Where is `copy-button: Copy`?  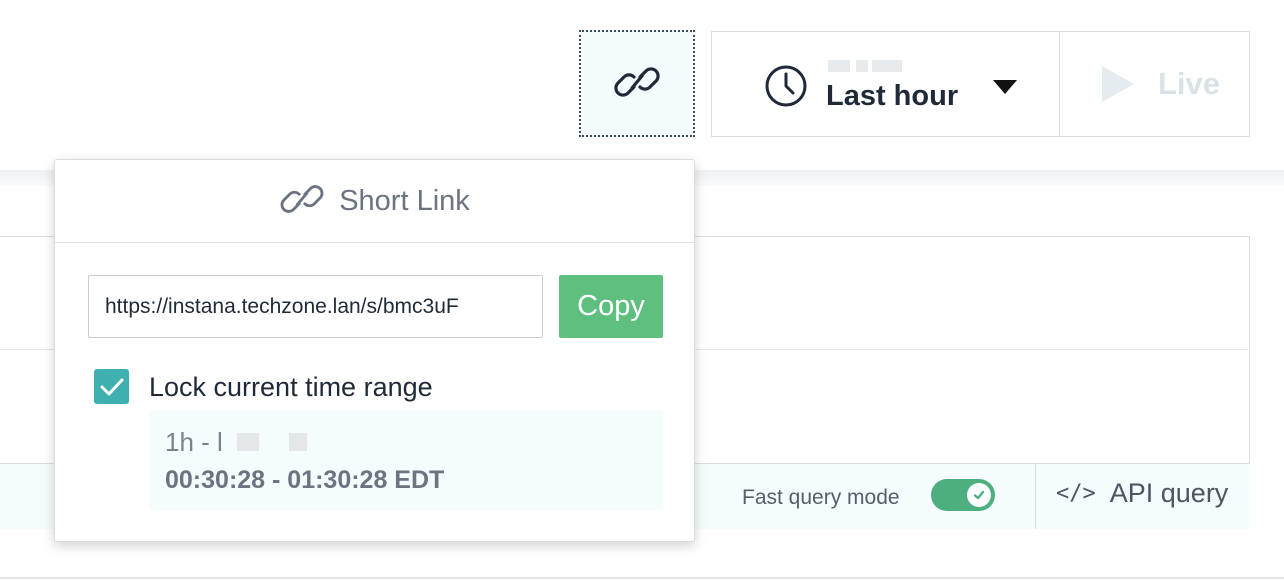
copy-button: Copy is located at coordinates (611, 306).